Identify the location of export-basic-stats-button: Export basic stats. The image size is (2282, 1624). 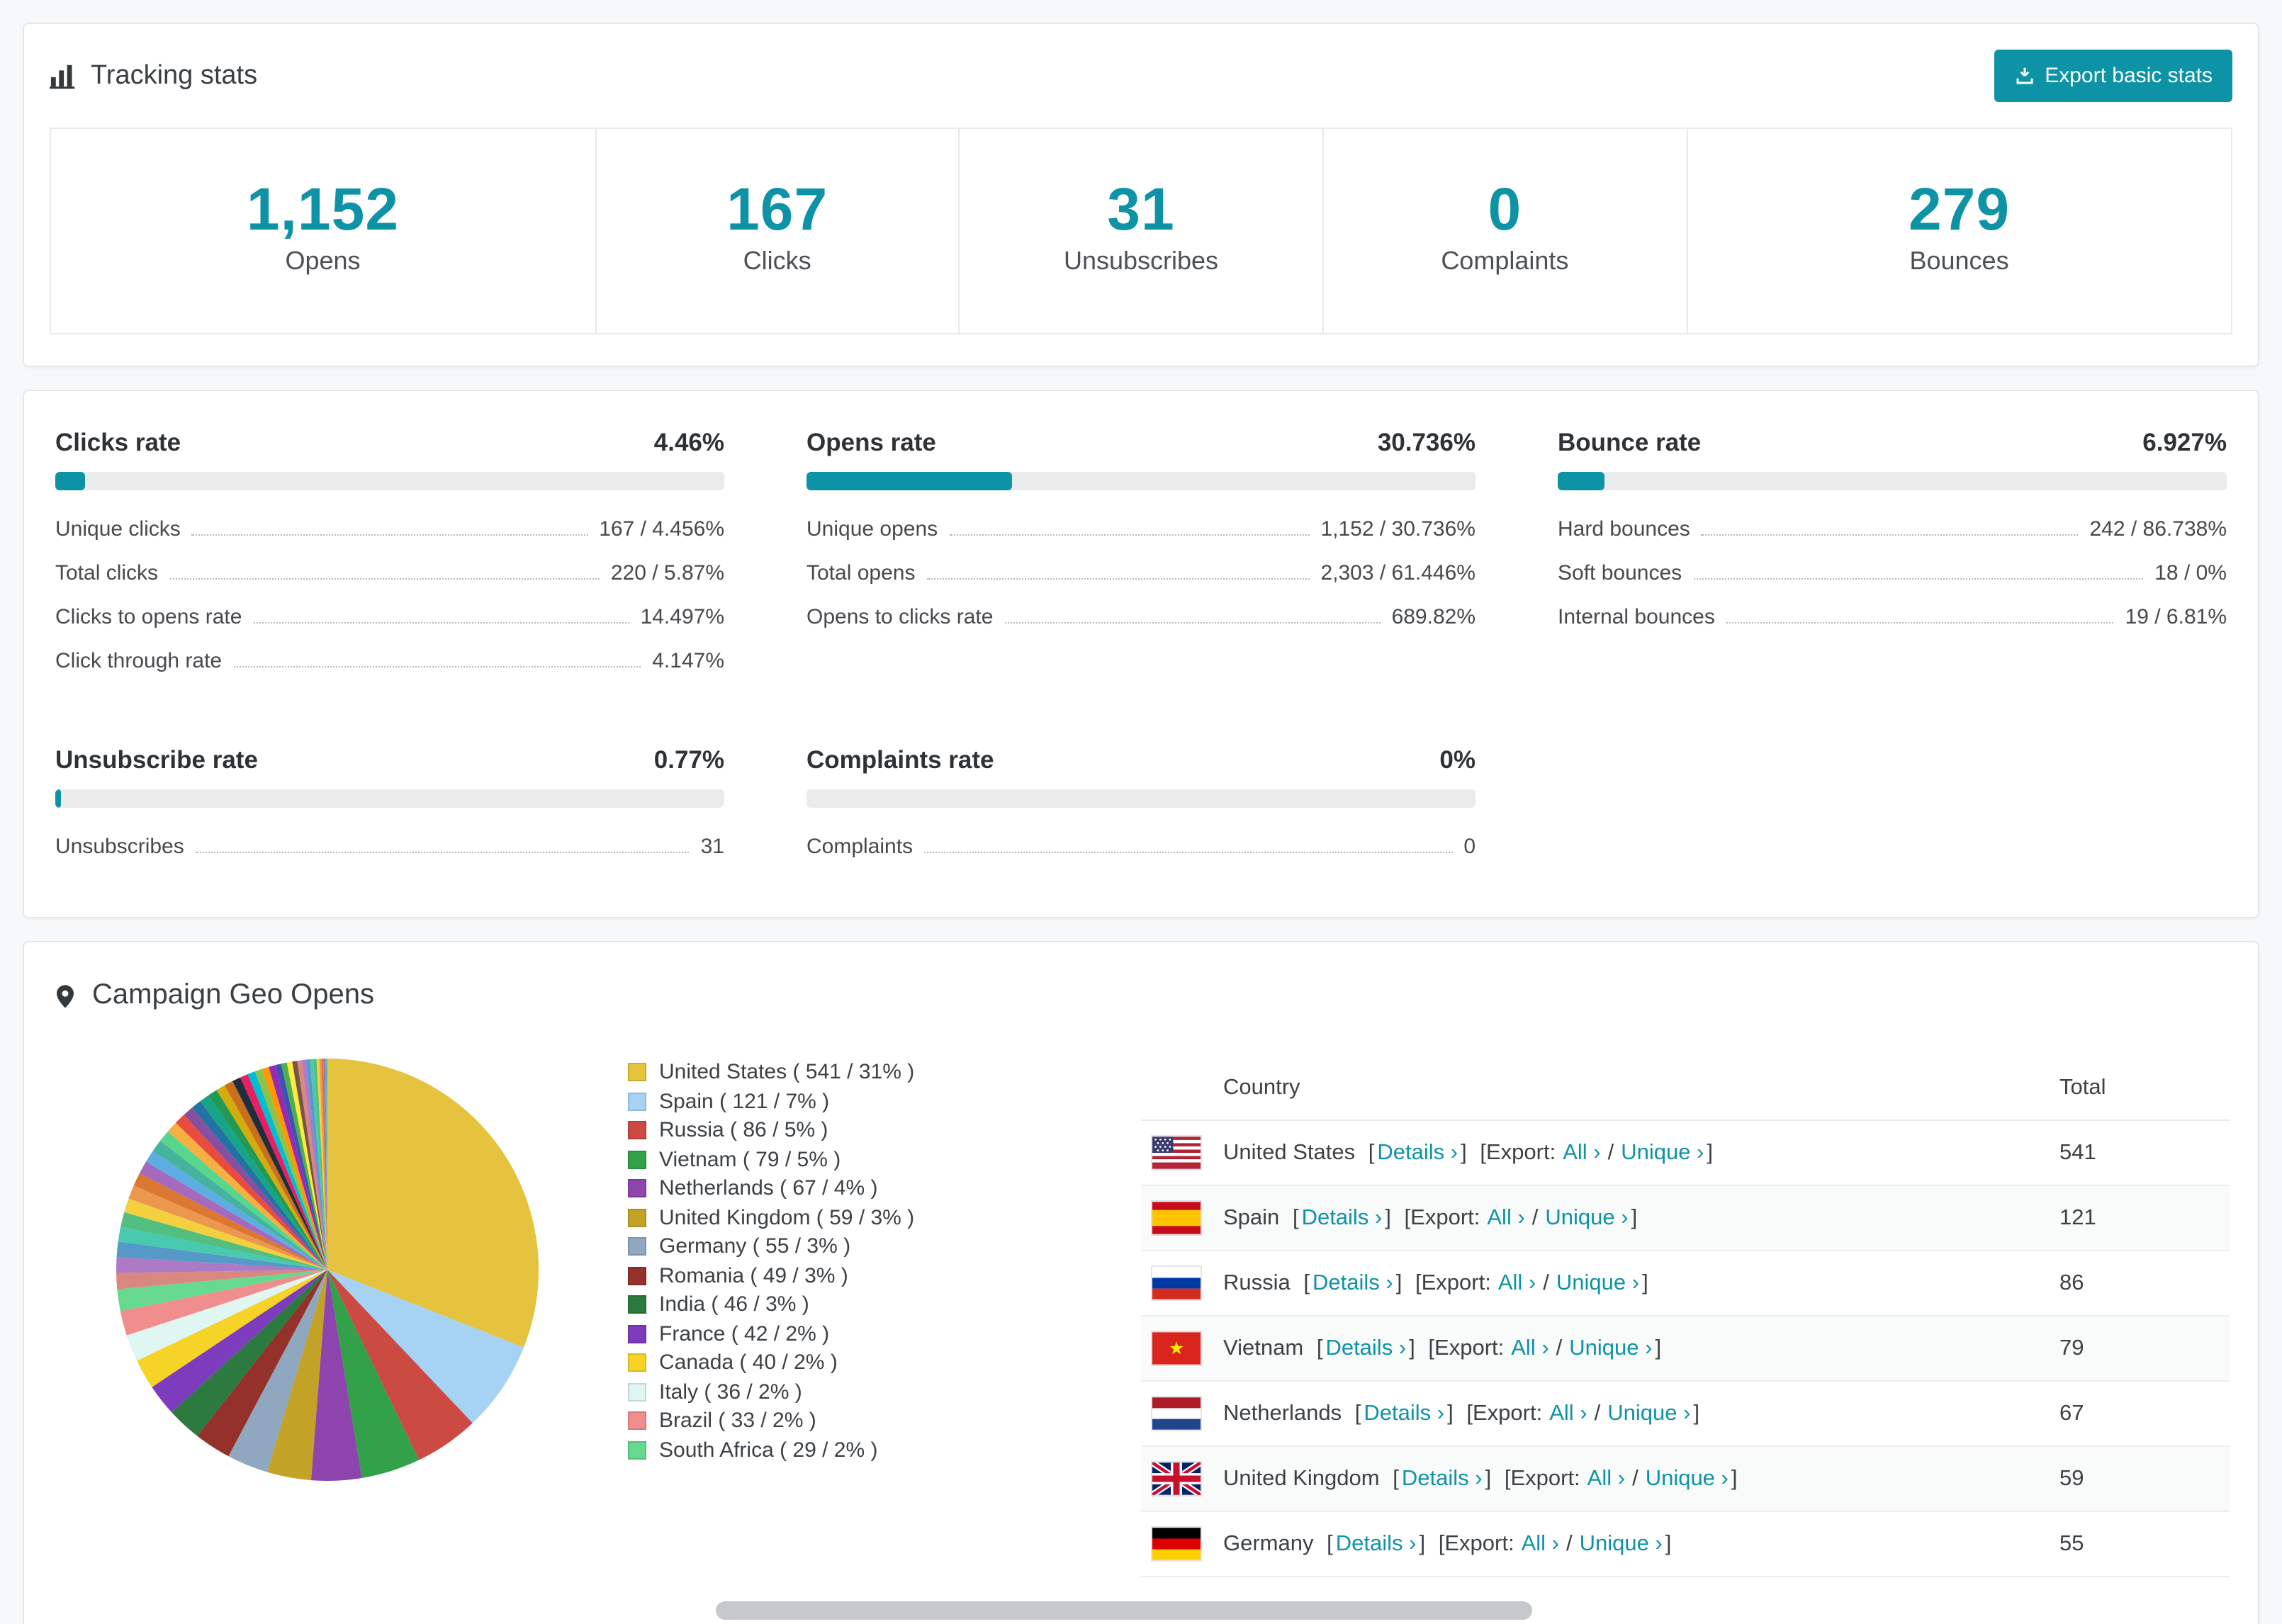
(2113, 76).